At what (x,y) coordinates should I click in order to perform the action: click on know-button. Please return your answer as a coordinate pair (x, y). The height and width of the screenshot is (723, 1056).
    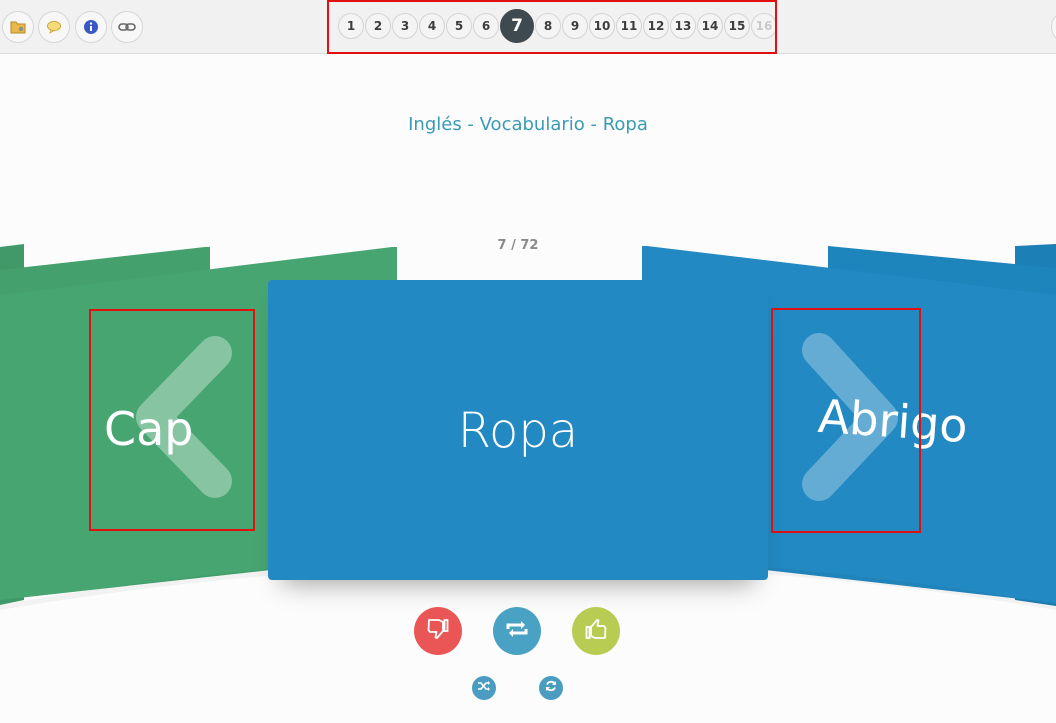
    Looking at the image, I should click on (596, 631).